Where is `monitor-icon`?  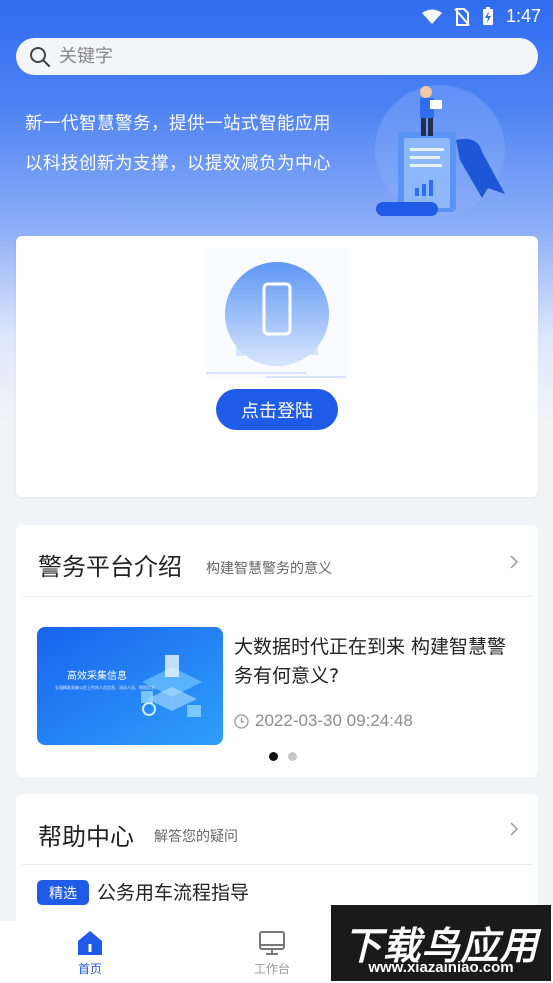 monitor-icon is located at coordinates (272, 943).